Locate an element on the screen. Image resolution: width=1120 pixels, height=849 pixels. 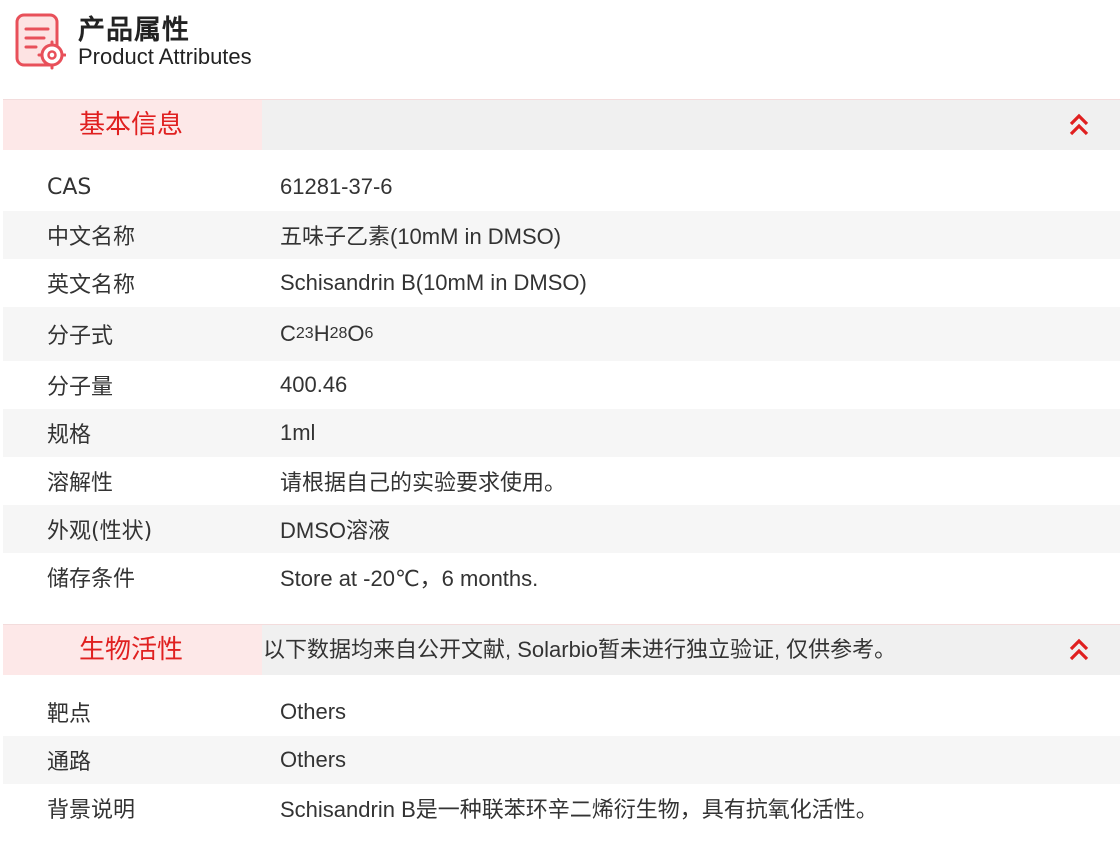
attr-value-background: Schisandrin B是一种联苯环辛二烯衍生物，具有抗氧化活性。 is located at coordinates (579, 809).